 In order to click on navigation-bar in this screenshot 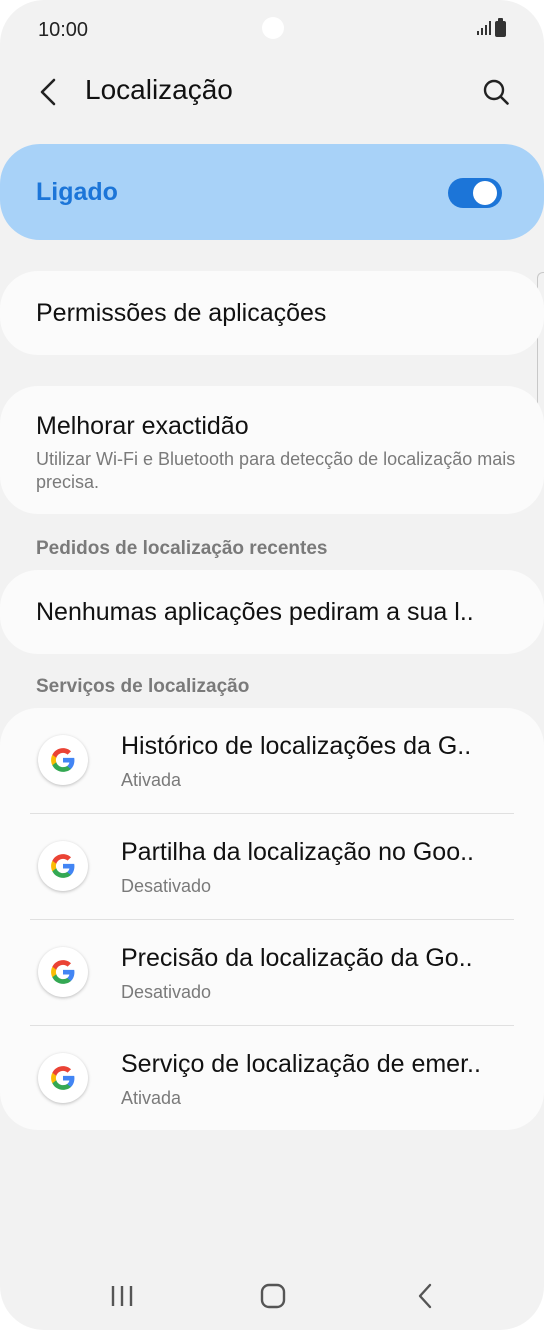, I will do `click(272, 1296)`.